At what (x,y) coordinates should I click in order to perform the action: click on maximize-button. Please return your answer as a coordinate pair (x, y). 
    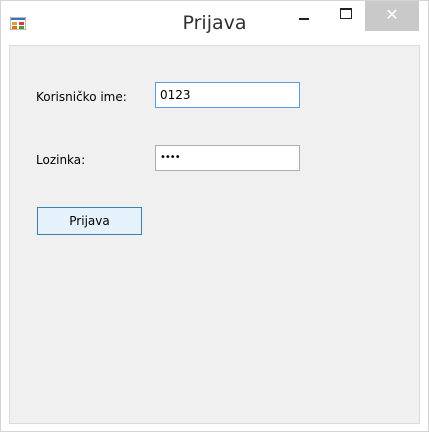
    Looking at the image, I should click on (346, 16).